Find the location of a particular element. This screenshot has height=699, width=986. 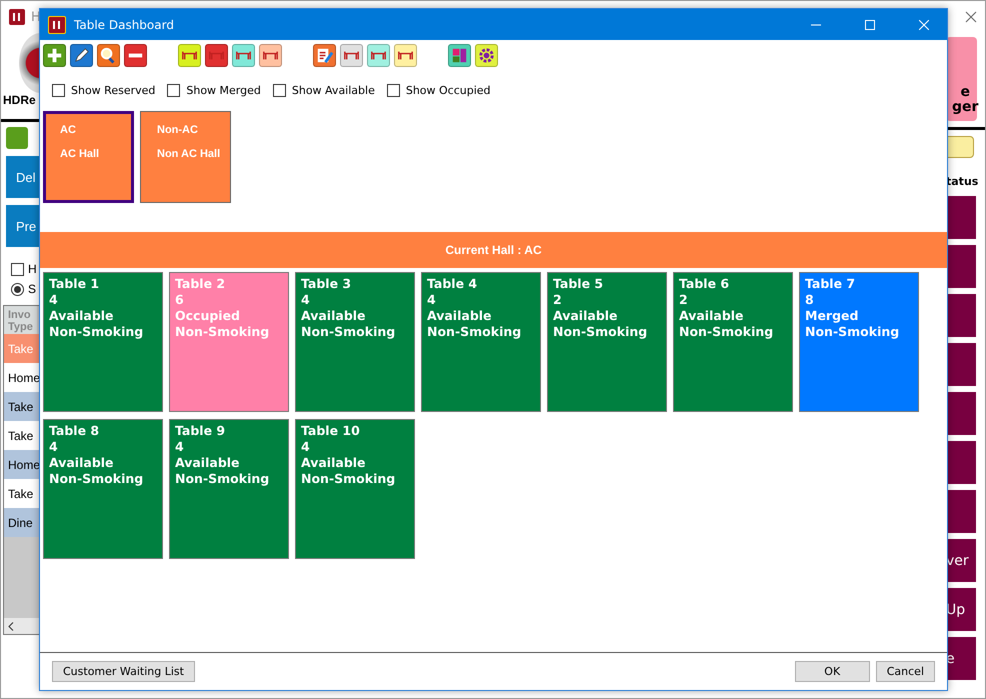

cancel-button: Cancel is located at coordinates (905, 671).